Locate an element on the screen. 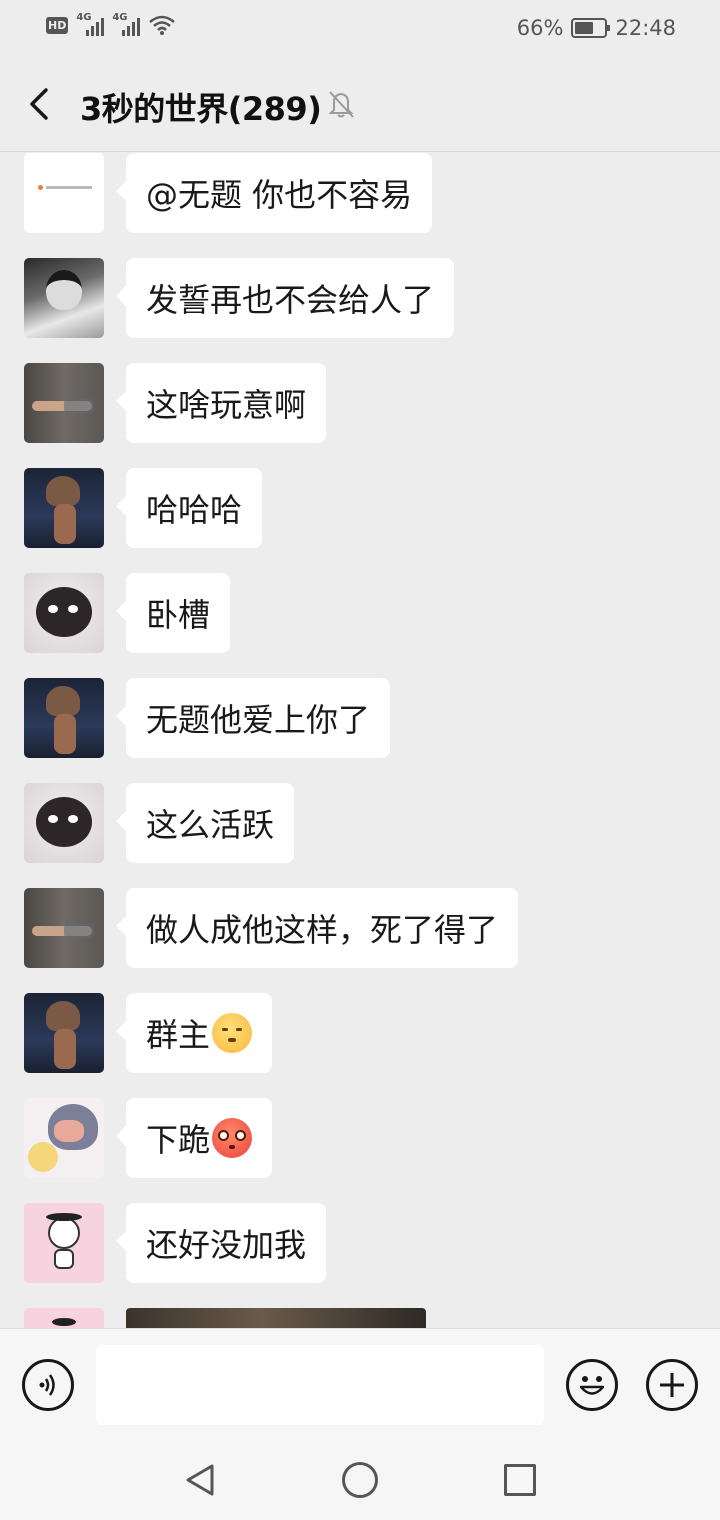 The width and height of the screenshot is (720, 1520). message-item: 发誓再也不会给人了 is located at coordinates (364, 299).